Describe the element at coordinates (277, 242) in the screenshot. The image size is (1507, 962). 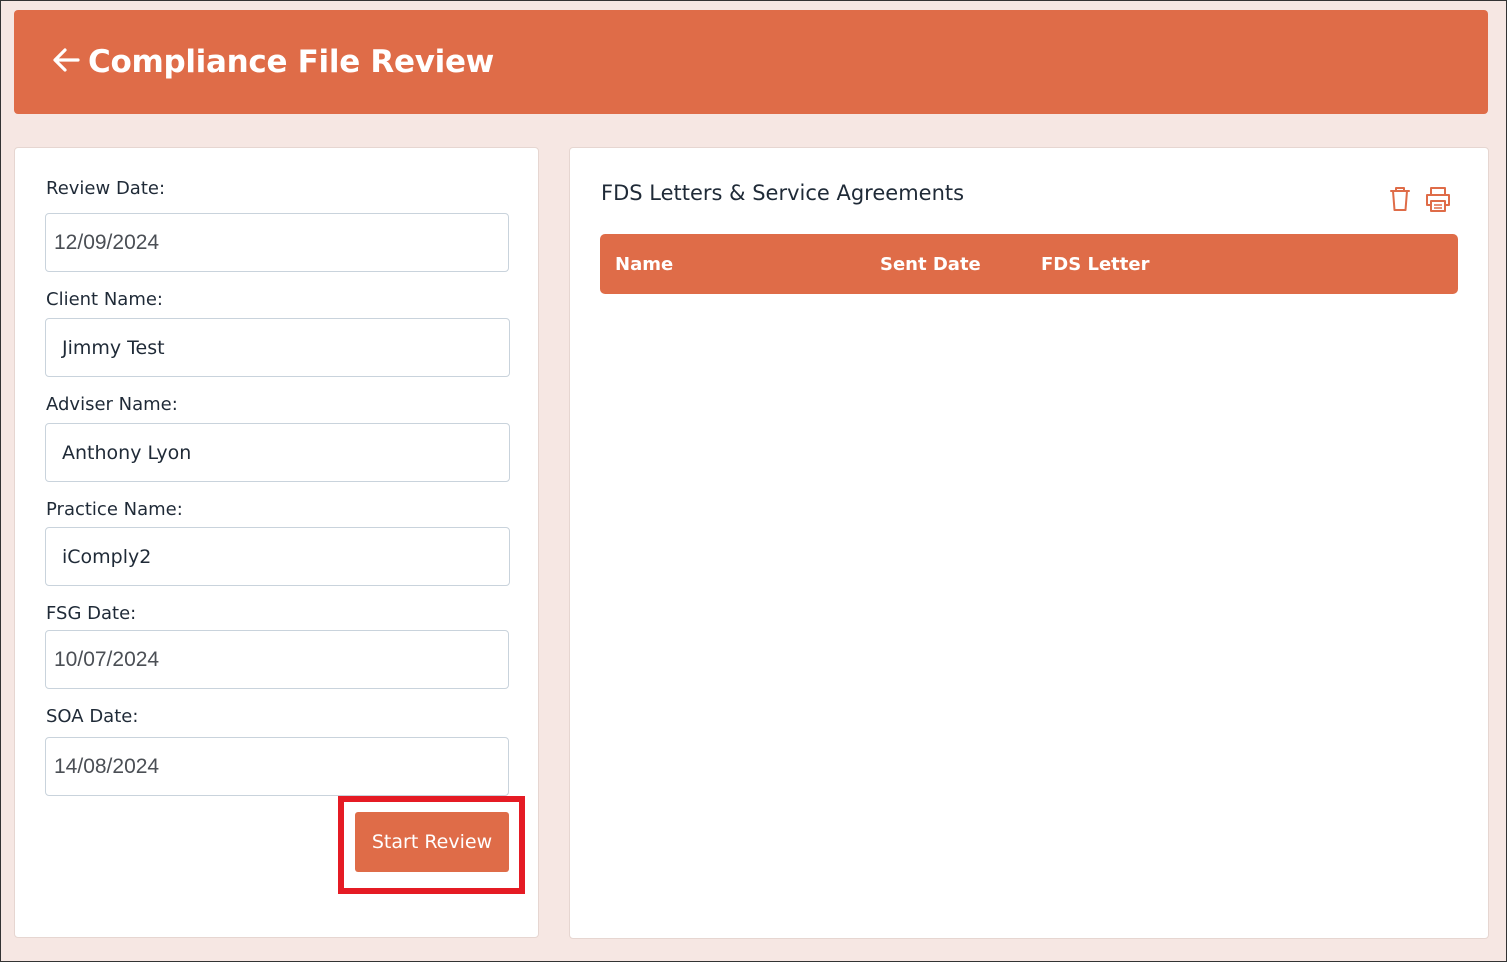
I see `review-date-input: 12/09/2024` at that location.